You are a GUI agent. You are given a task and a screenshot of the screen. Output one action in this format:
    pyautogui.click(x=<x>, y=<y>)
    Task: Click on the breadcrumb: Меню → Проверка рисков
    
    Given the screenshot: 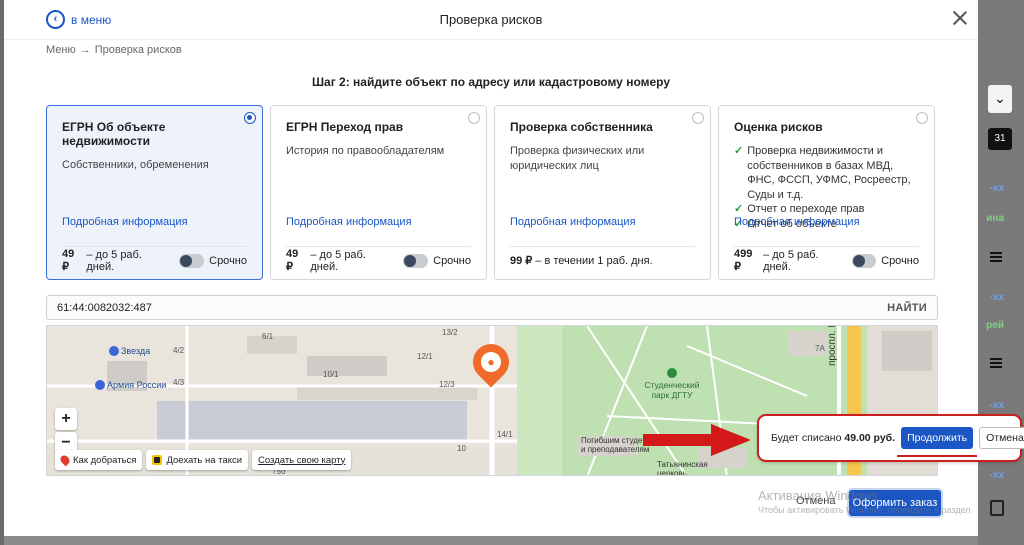 What is the action you would take?
    pyautogui.click(x=114, y=50)
    